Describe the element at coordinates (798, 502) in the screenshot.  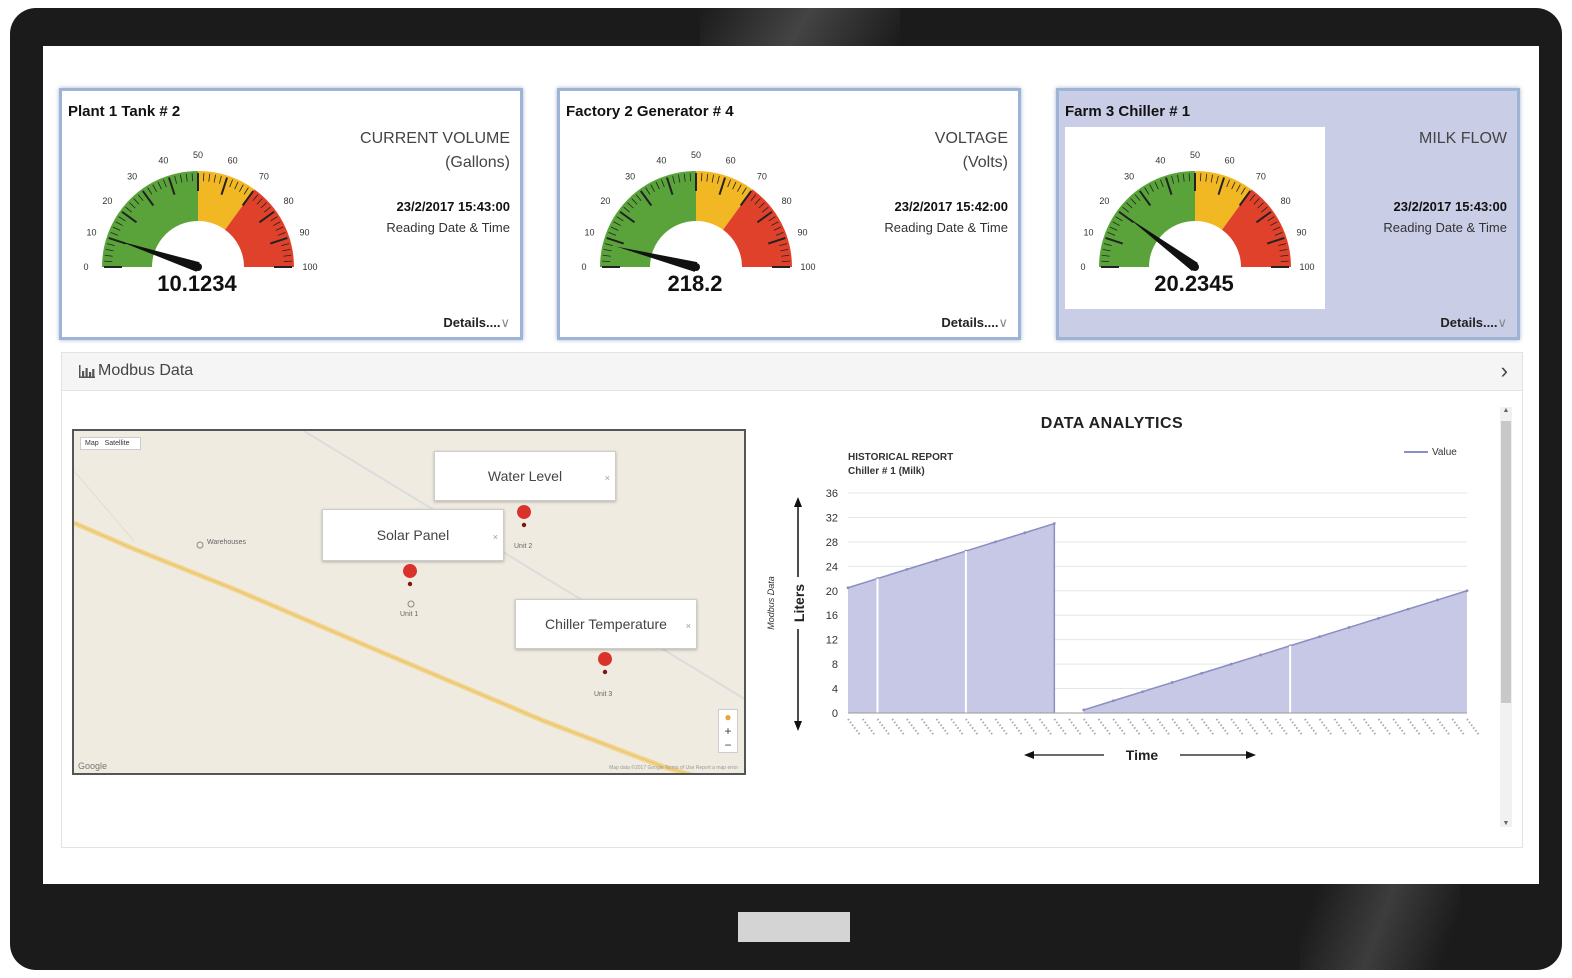
I see `arrow-up-icon` at that location.